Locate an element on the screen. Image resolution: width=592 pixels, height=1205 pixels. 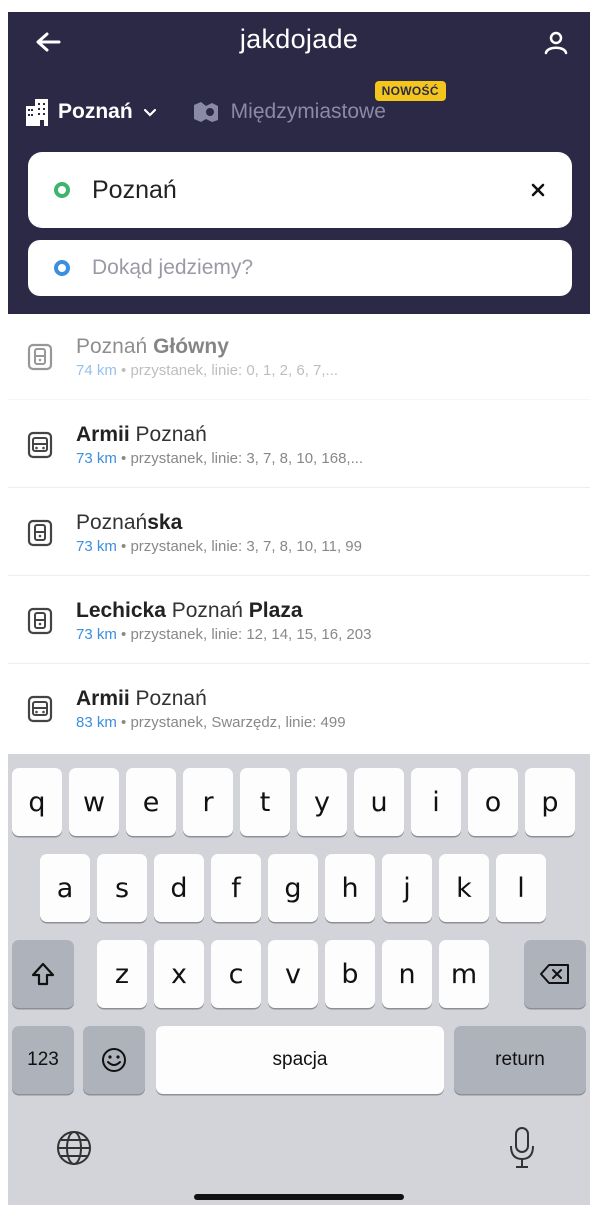
microphone-icon is located at coordinates (522, 1147).